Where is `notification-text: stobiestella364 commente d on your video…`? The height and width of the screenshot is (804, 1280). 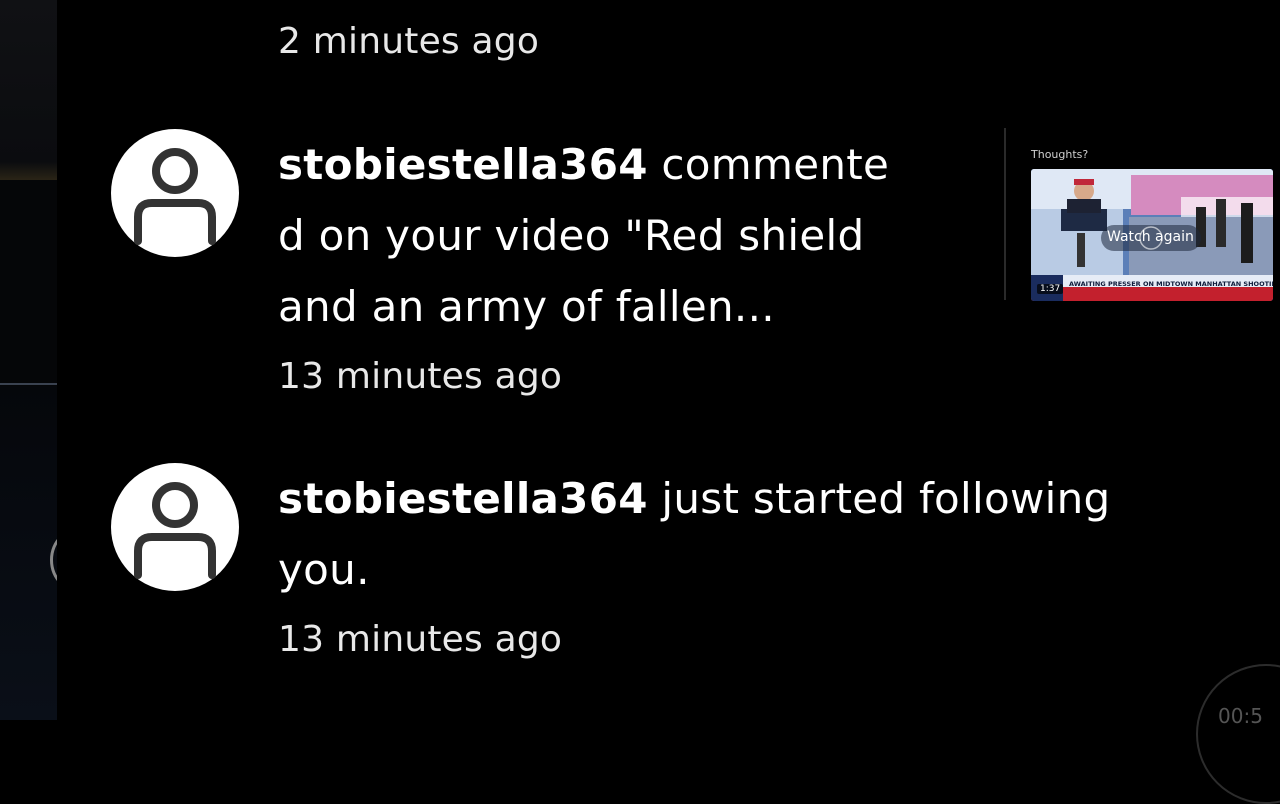
notification-text: stobiestella364 commente d on your video… is located at coordinates (583, 235).